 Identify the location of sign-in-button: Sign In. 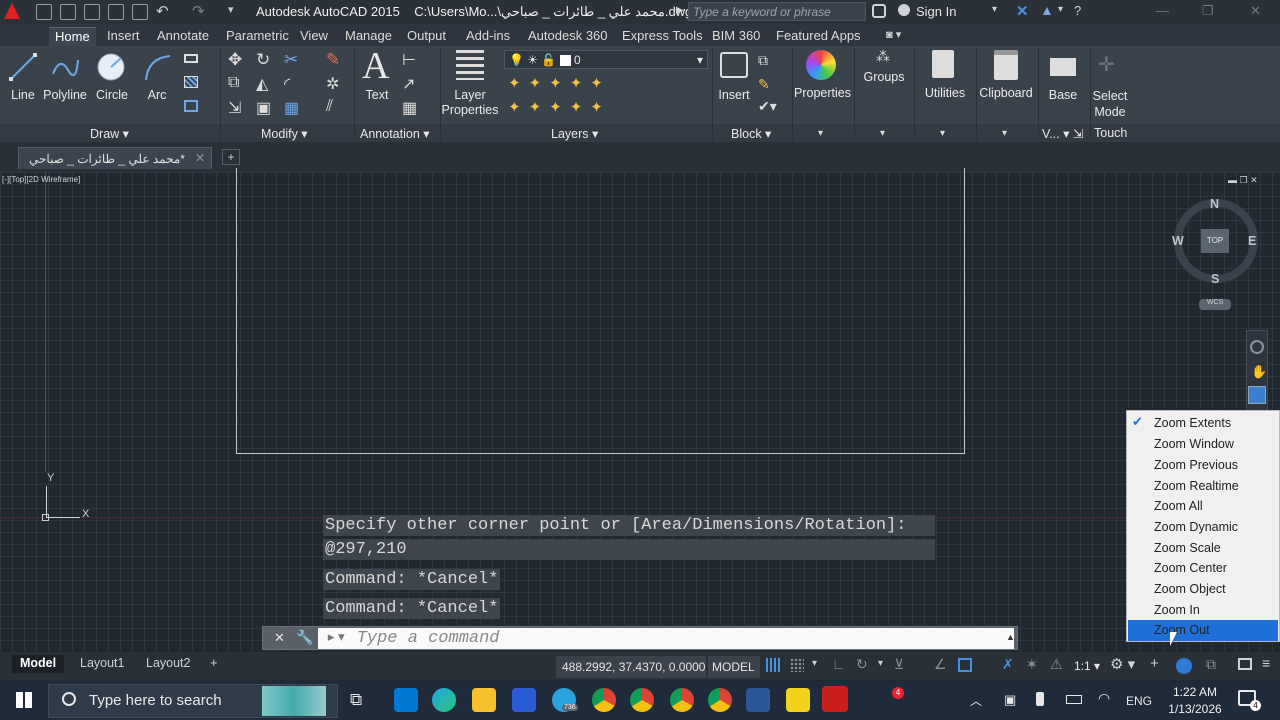
(936, 11).